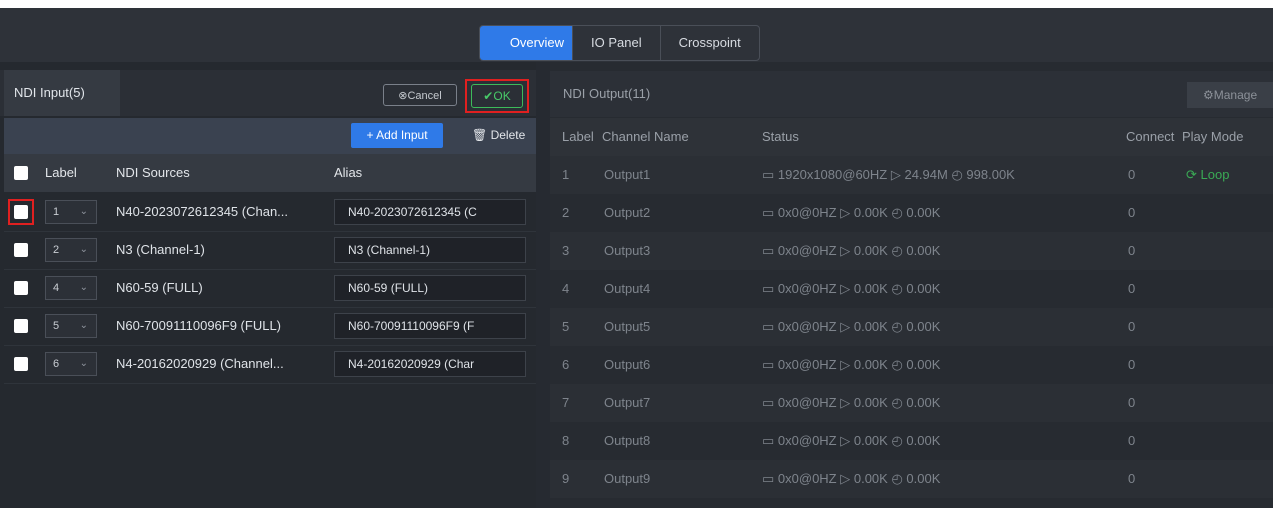 Image resolution: width=1273 pixels, height=508 pixels. What do you see at coordinates (627, 212) in the screenshot?
I see `output-channel-name: Output2` at bounding box center [627, 212].